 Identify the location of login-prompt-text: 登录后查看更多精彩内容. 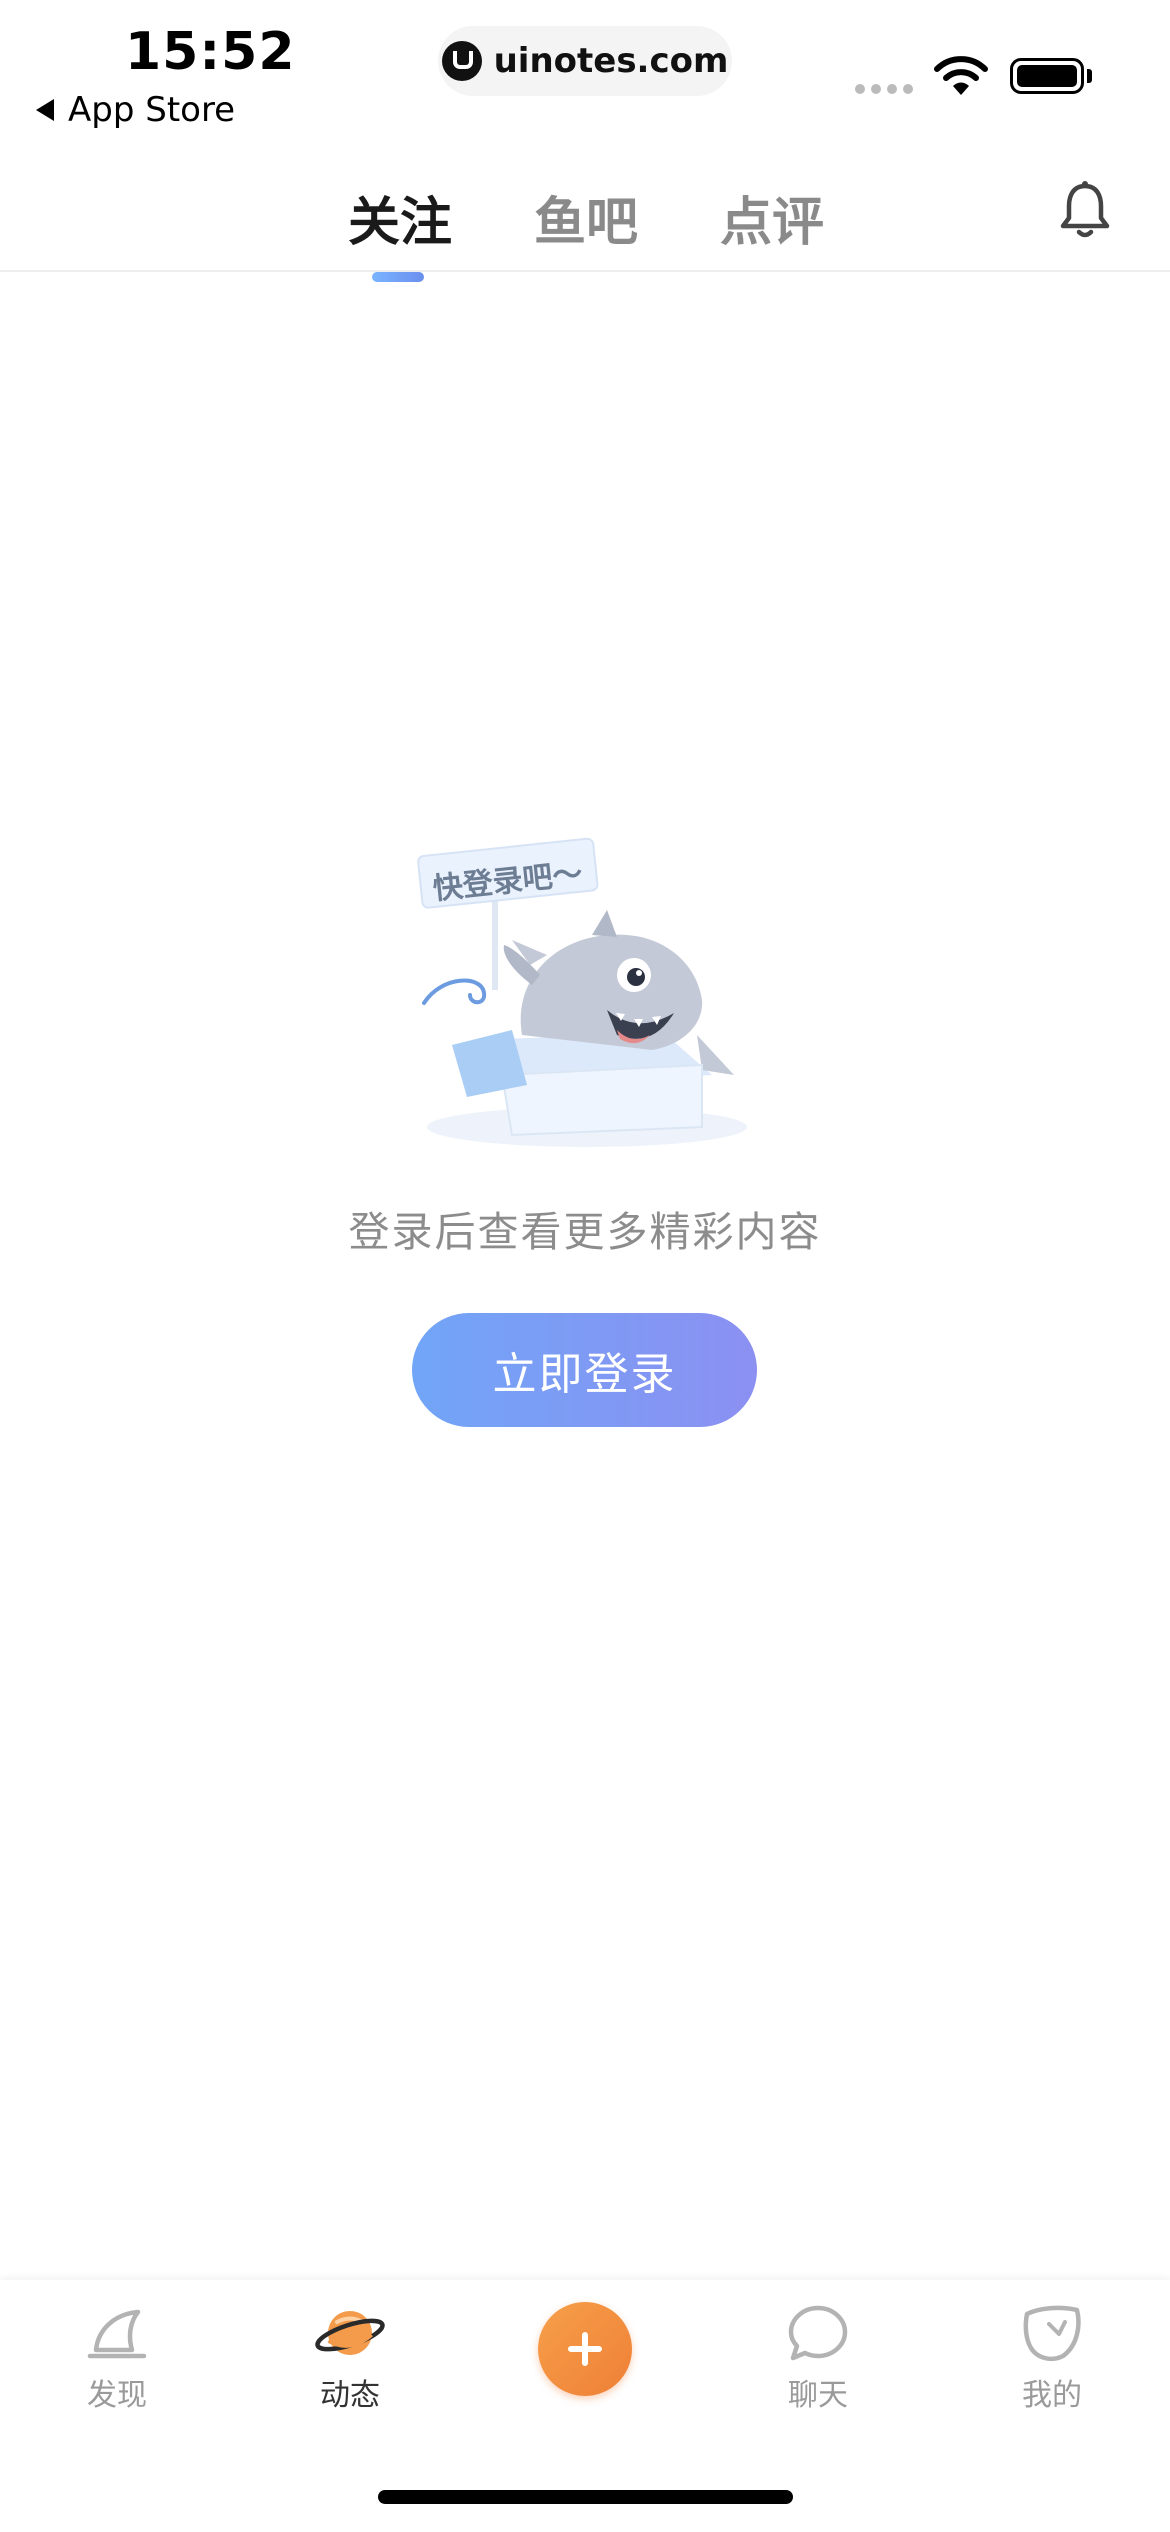
(585, 1232).